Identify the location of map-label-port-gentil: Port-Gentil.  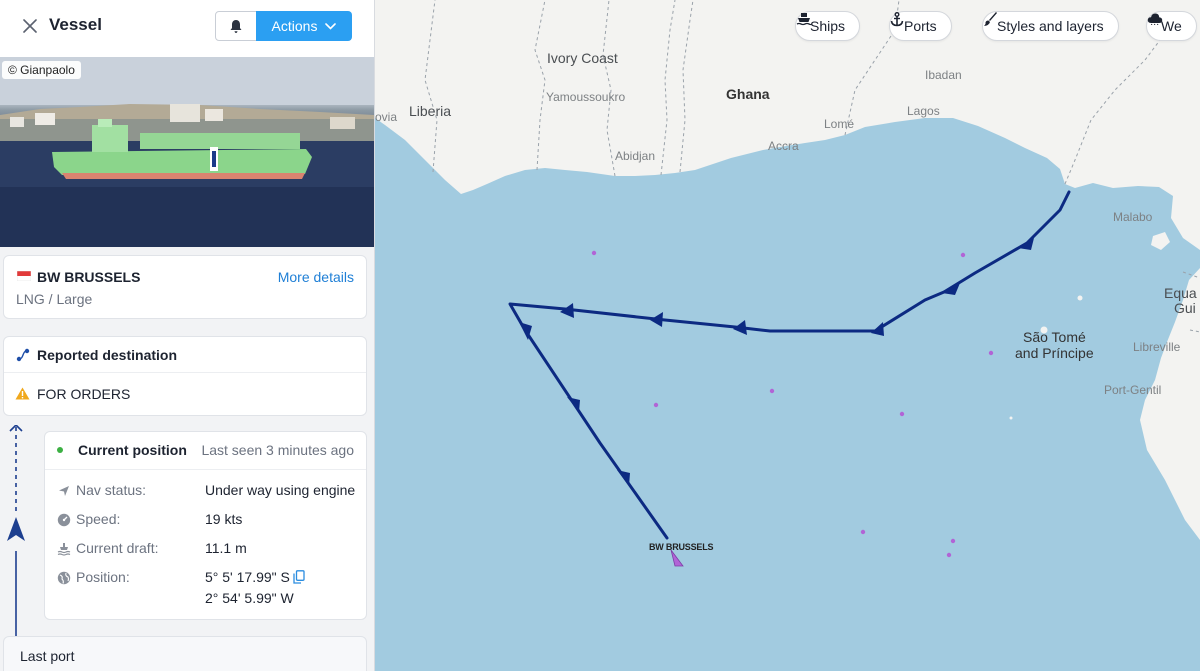
(1133, 390).